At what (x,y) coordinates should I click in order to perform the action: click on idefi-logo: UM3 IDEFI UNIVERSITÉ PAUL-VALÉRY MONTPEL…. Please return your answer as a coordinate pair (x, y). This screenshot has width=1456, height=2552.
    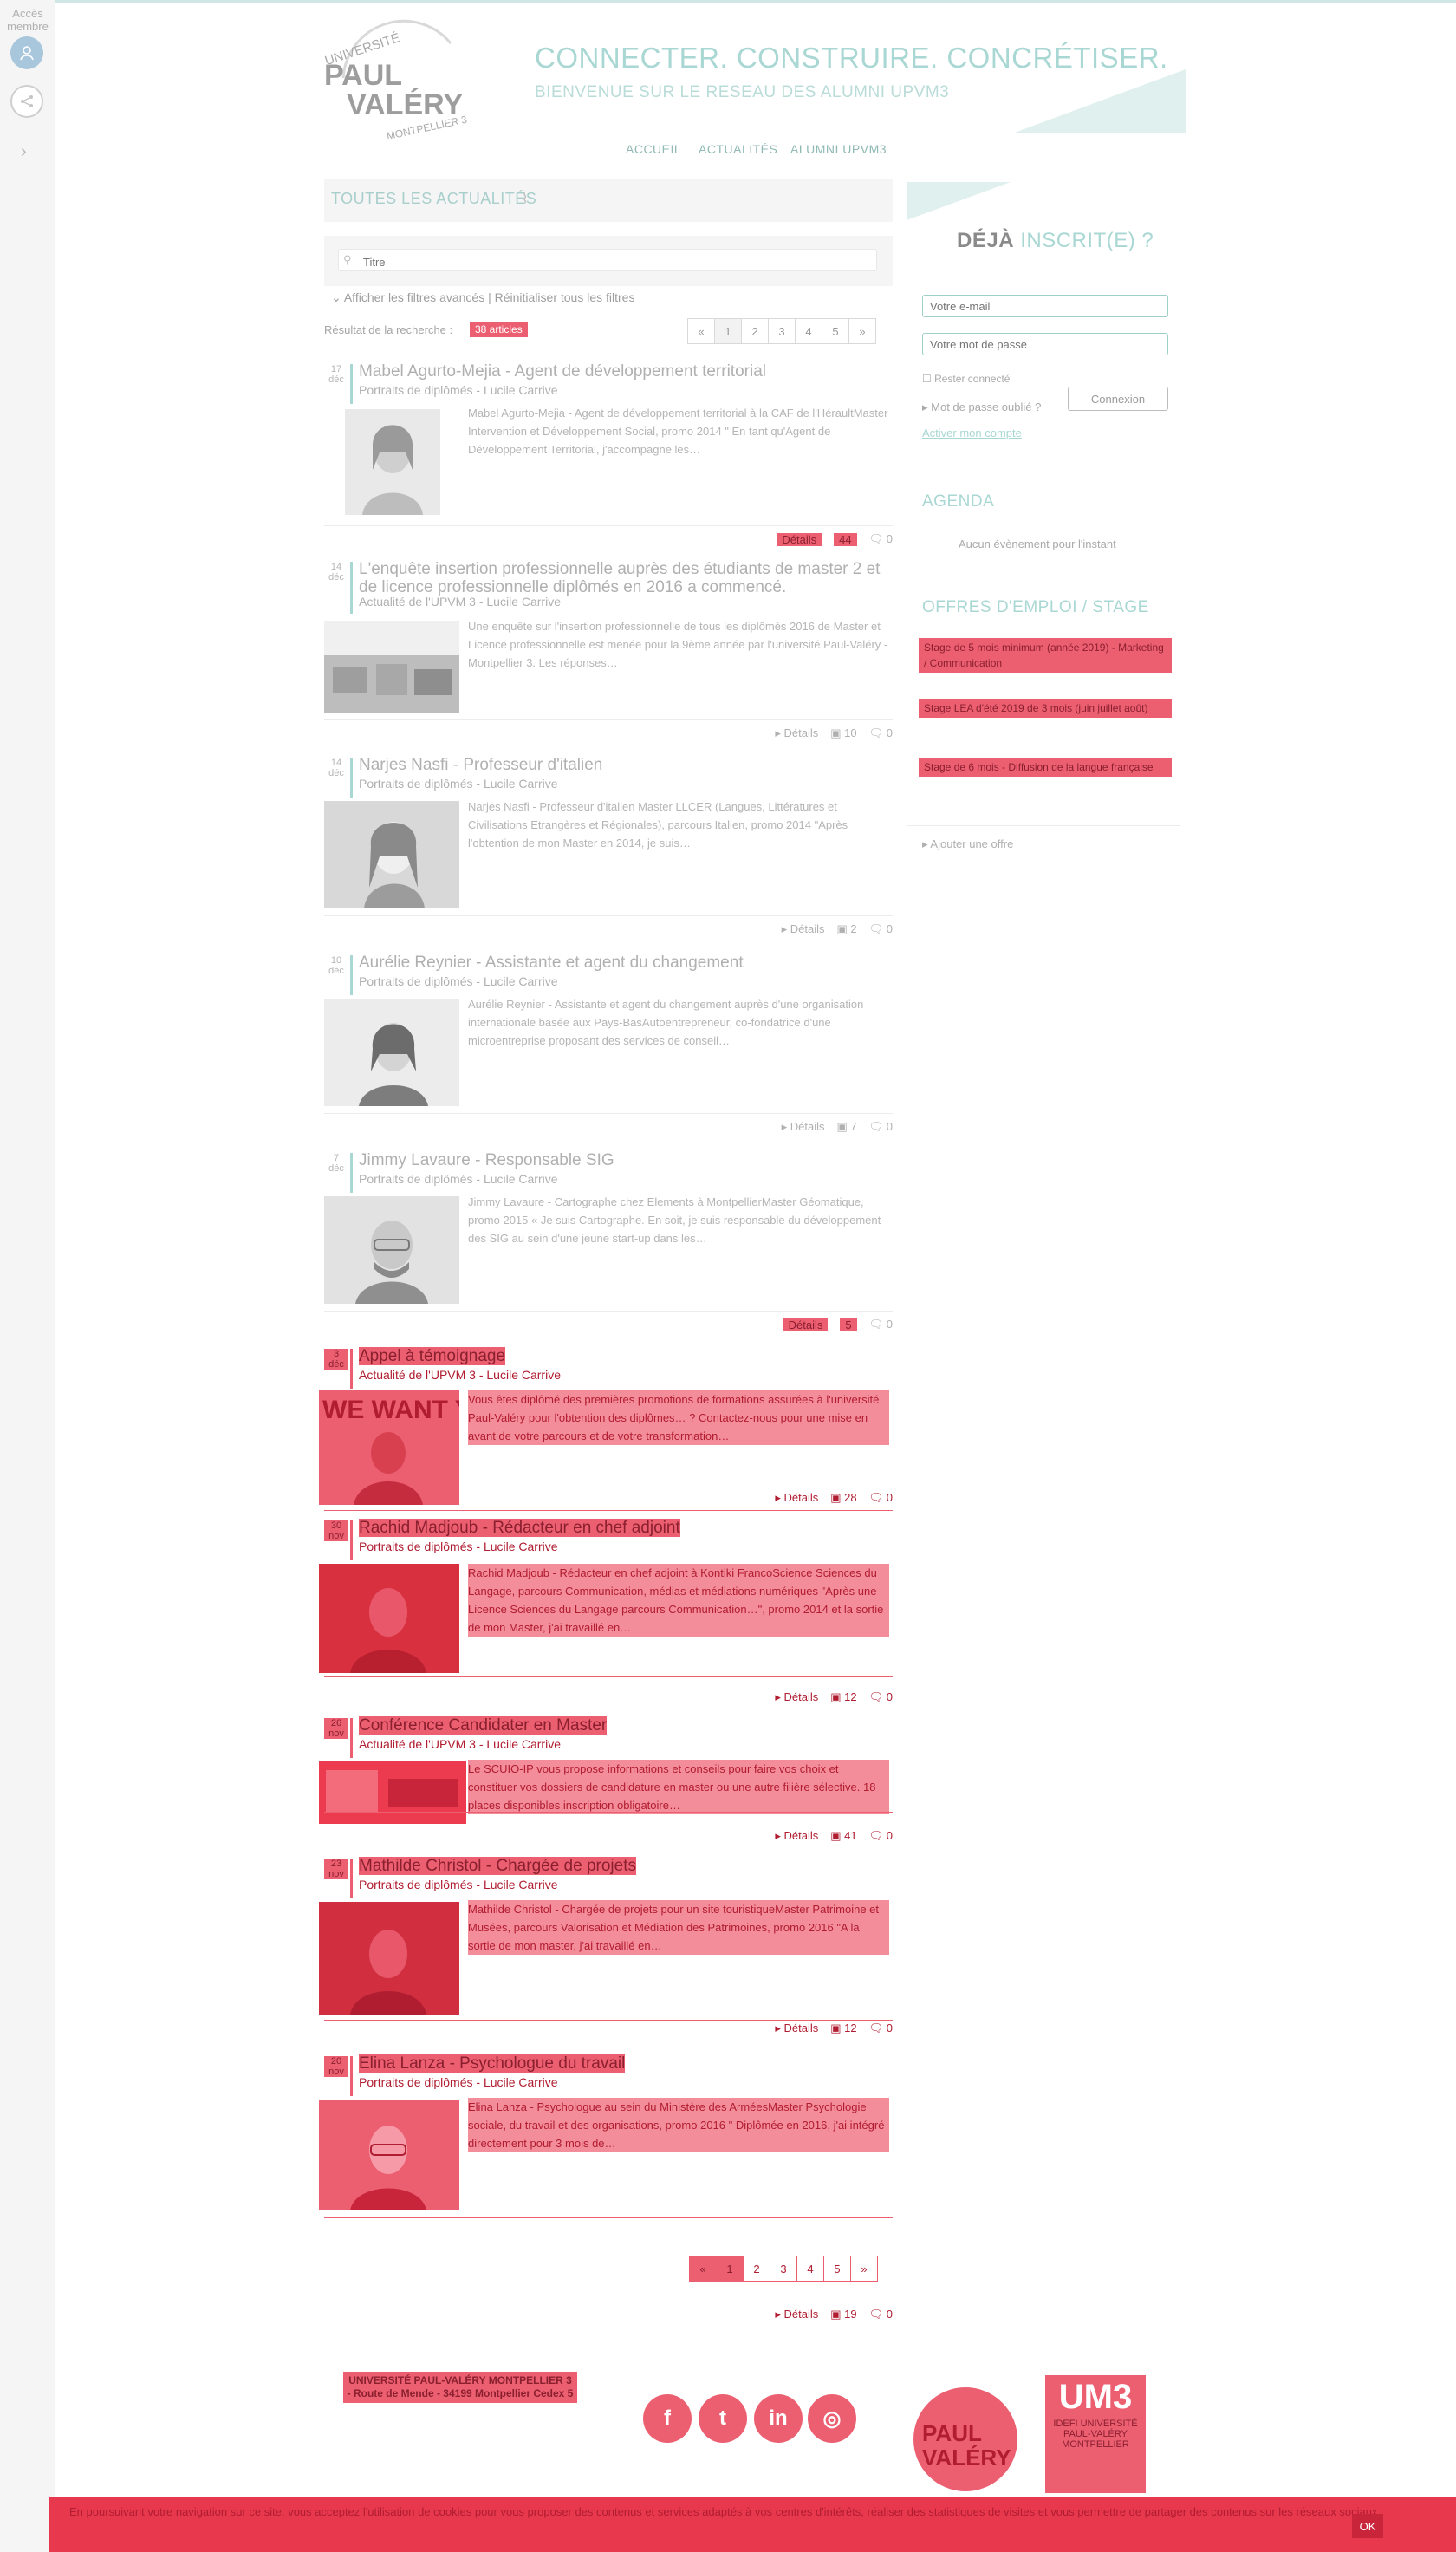
    Looking at the image, I should click on (1095, 2434).